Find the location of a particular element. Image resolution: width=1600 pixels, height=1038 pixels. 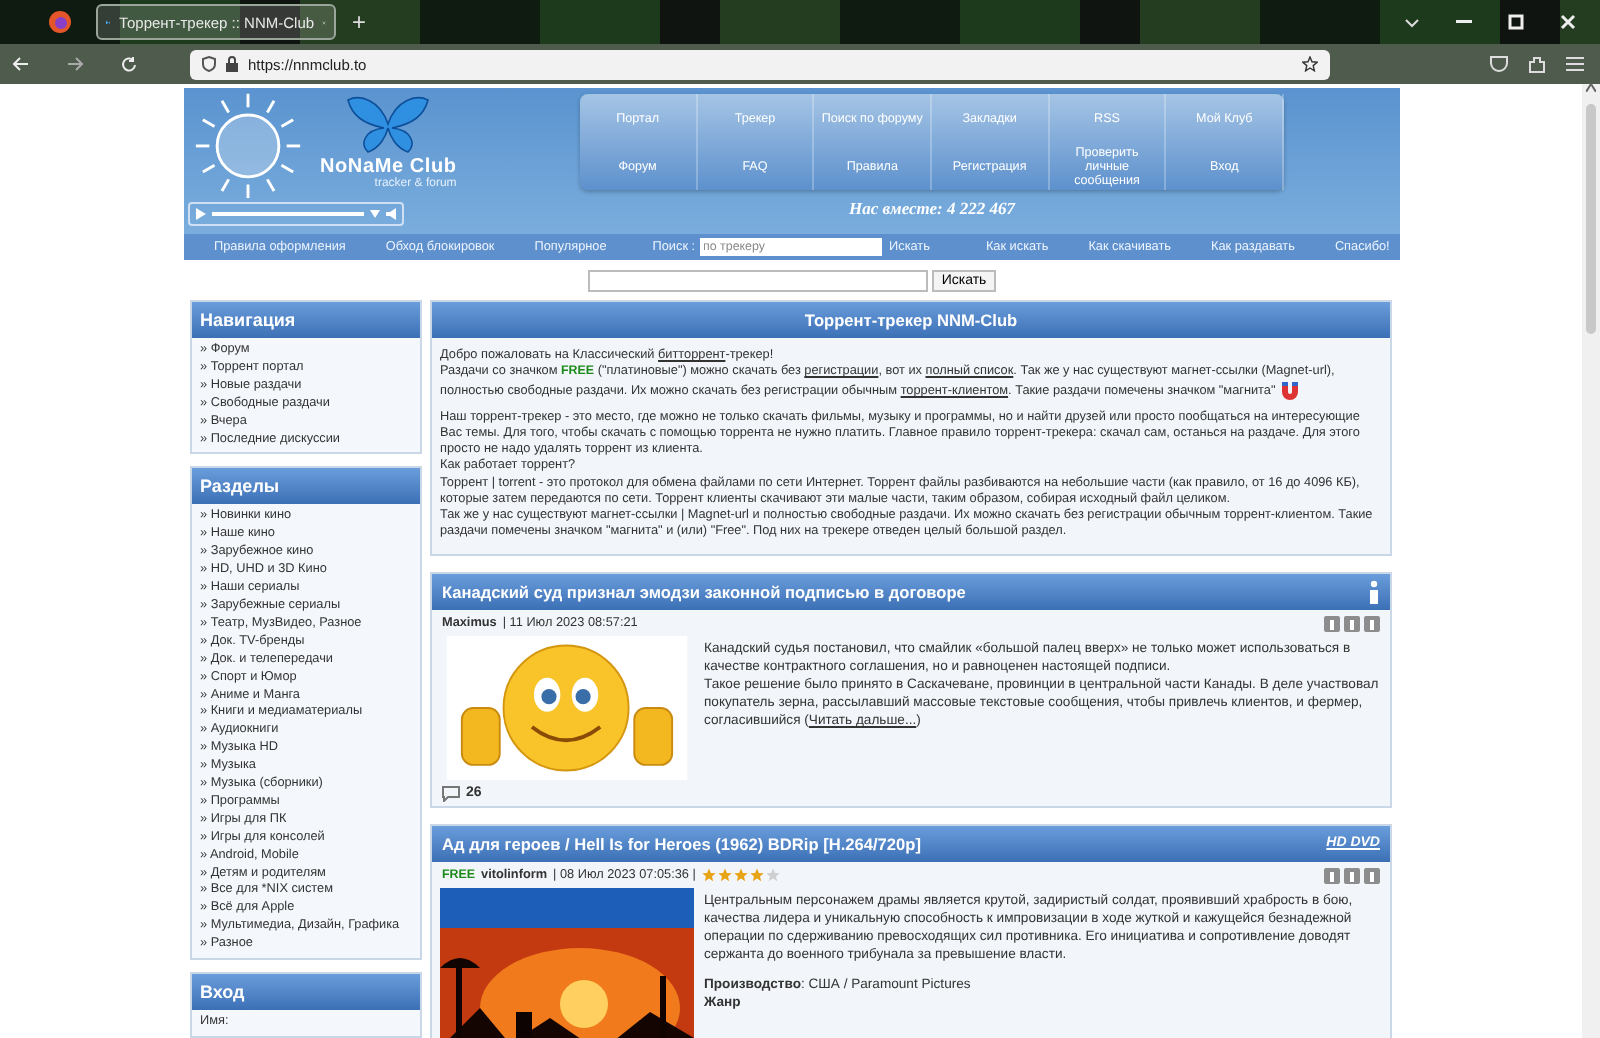

reload-icon is located at coordinates (129, 64).